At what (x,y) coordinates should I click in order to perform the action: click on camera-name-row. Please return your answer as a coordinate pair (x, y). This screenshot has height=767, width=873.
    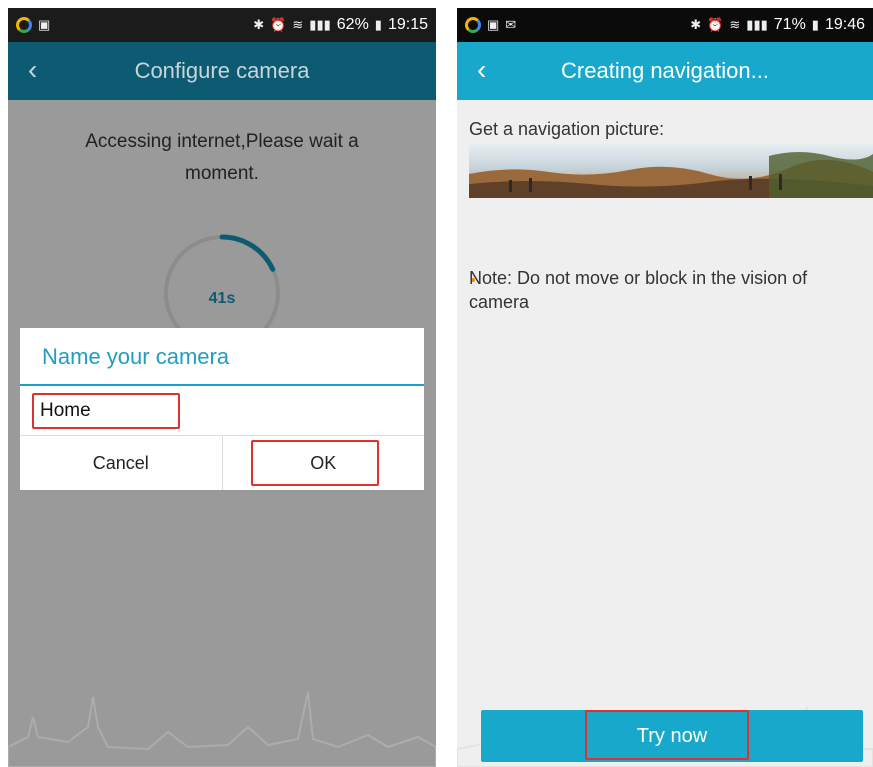
    Looking at the image, I should click on (222, 411).